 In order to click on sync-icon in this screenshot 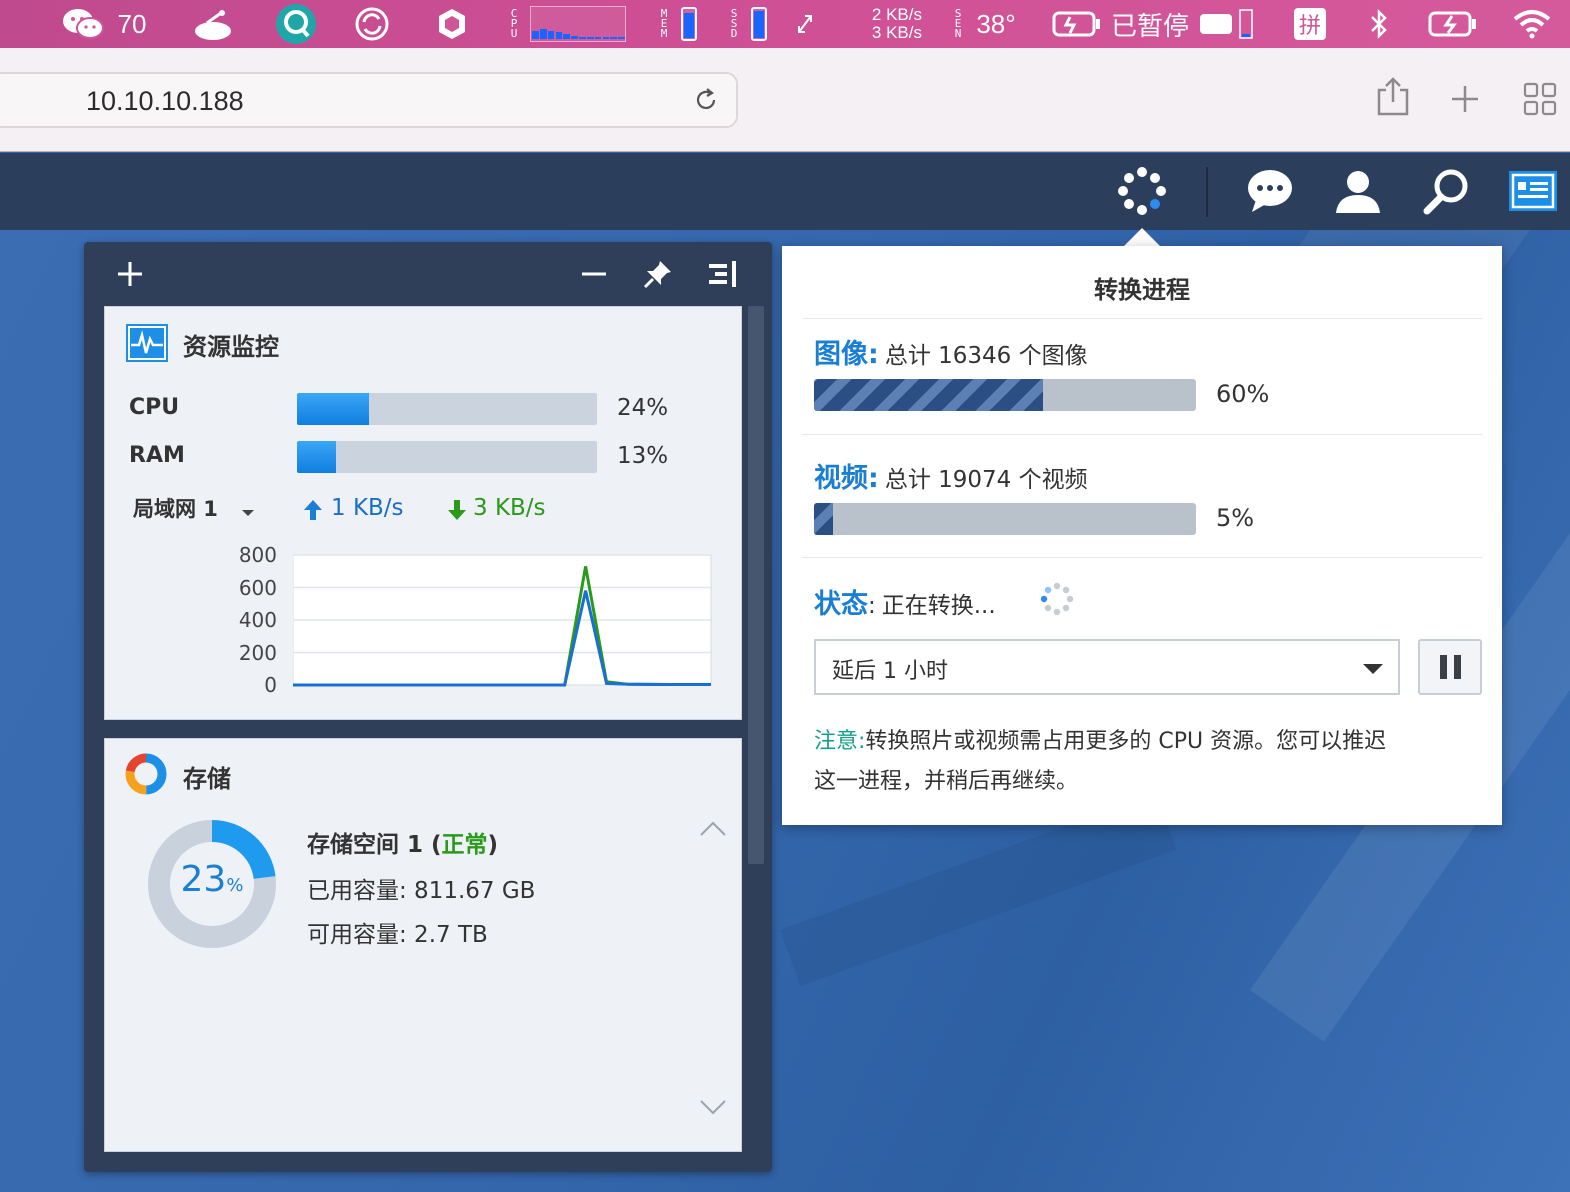, I will do `click(372, 24)`.